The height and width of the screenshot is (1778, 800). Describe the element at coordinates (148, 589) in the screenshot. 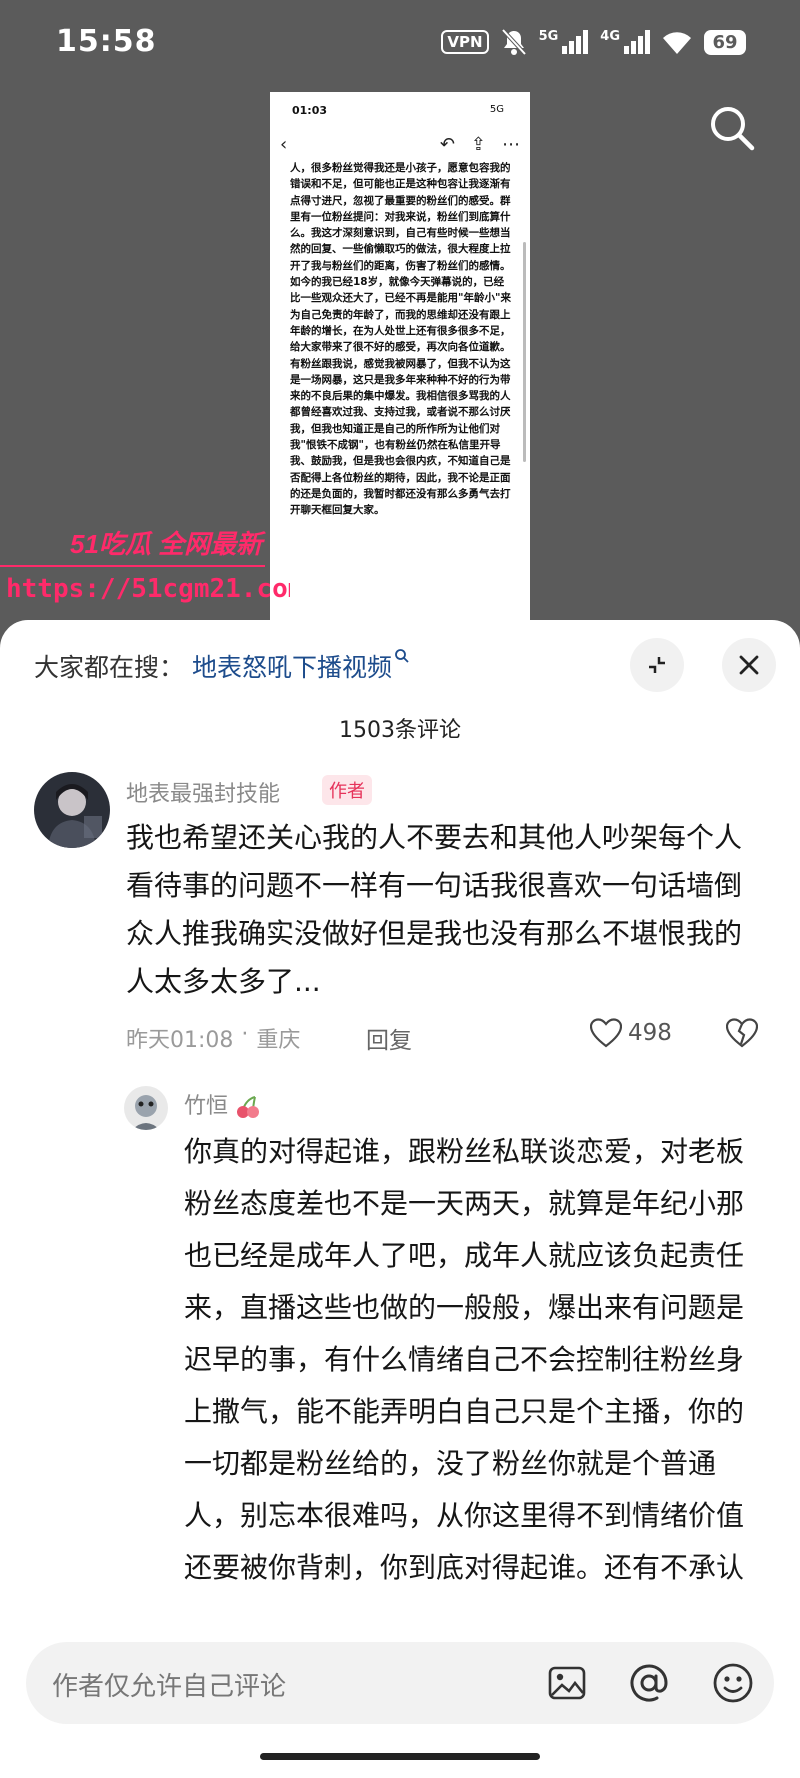

I see `watermark-url: https://51cgm21.com` at that location.